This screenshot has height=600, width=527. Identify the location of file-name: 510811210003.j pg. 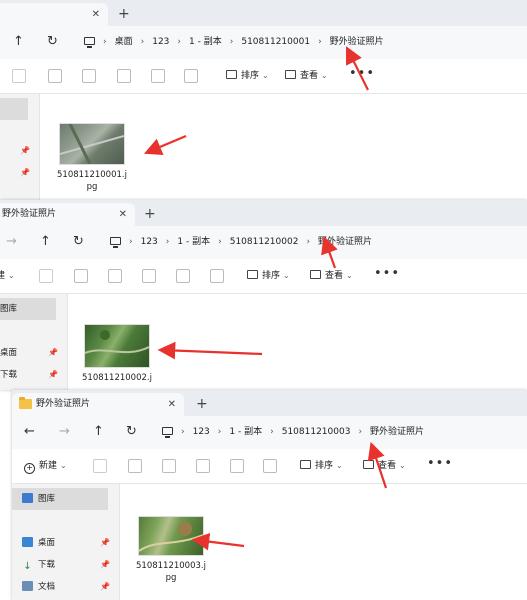
(171, 572).